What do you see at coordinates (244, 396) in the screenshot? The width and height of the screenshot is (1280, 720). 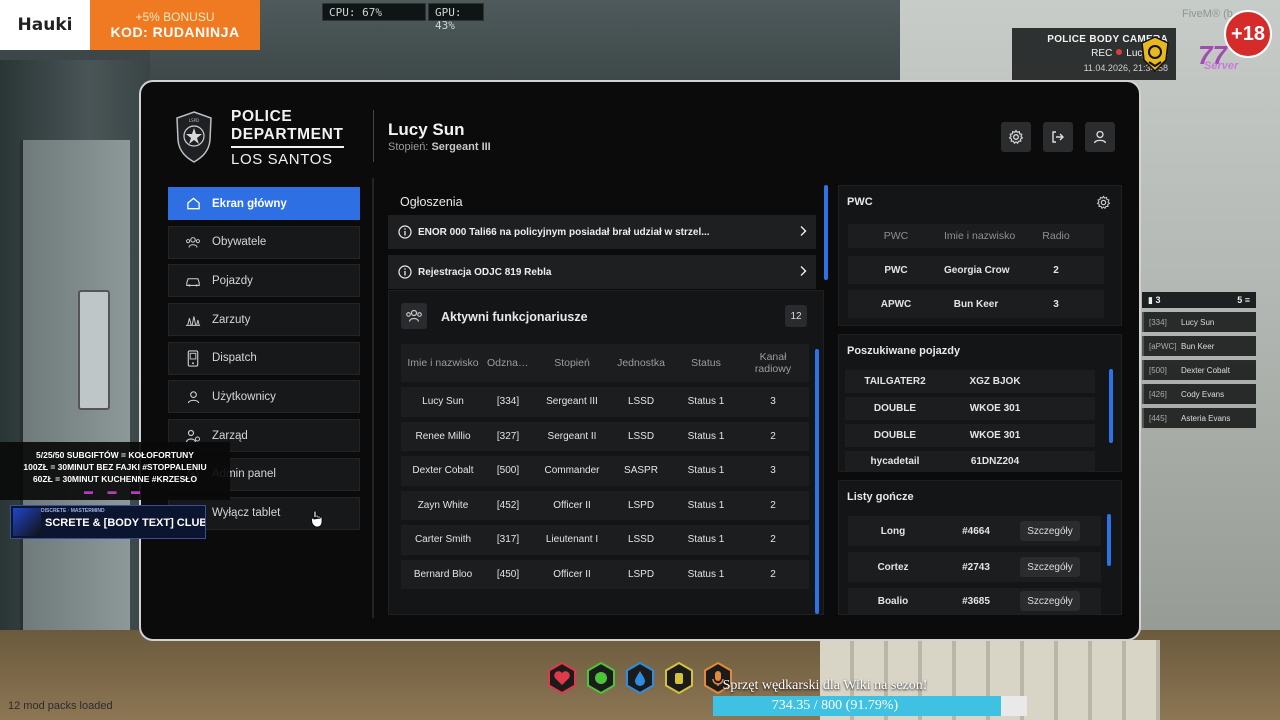 I see `nav-label: Użytkownicy` at bounding box center [244, 396].